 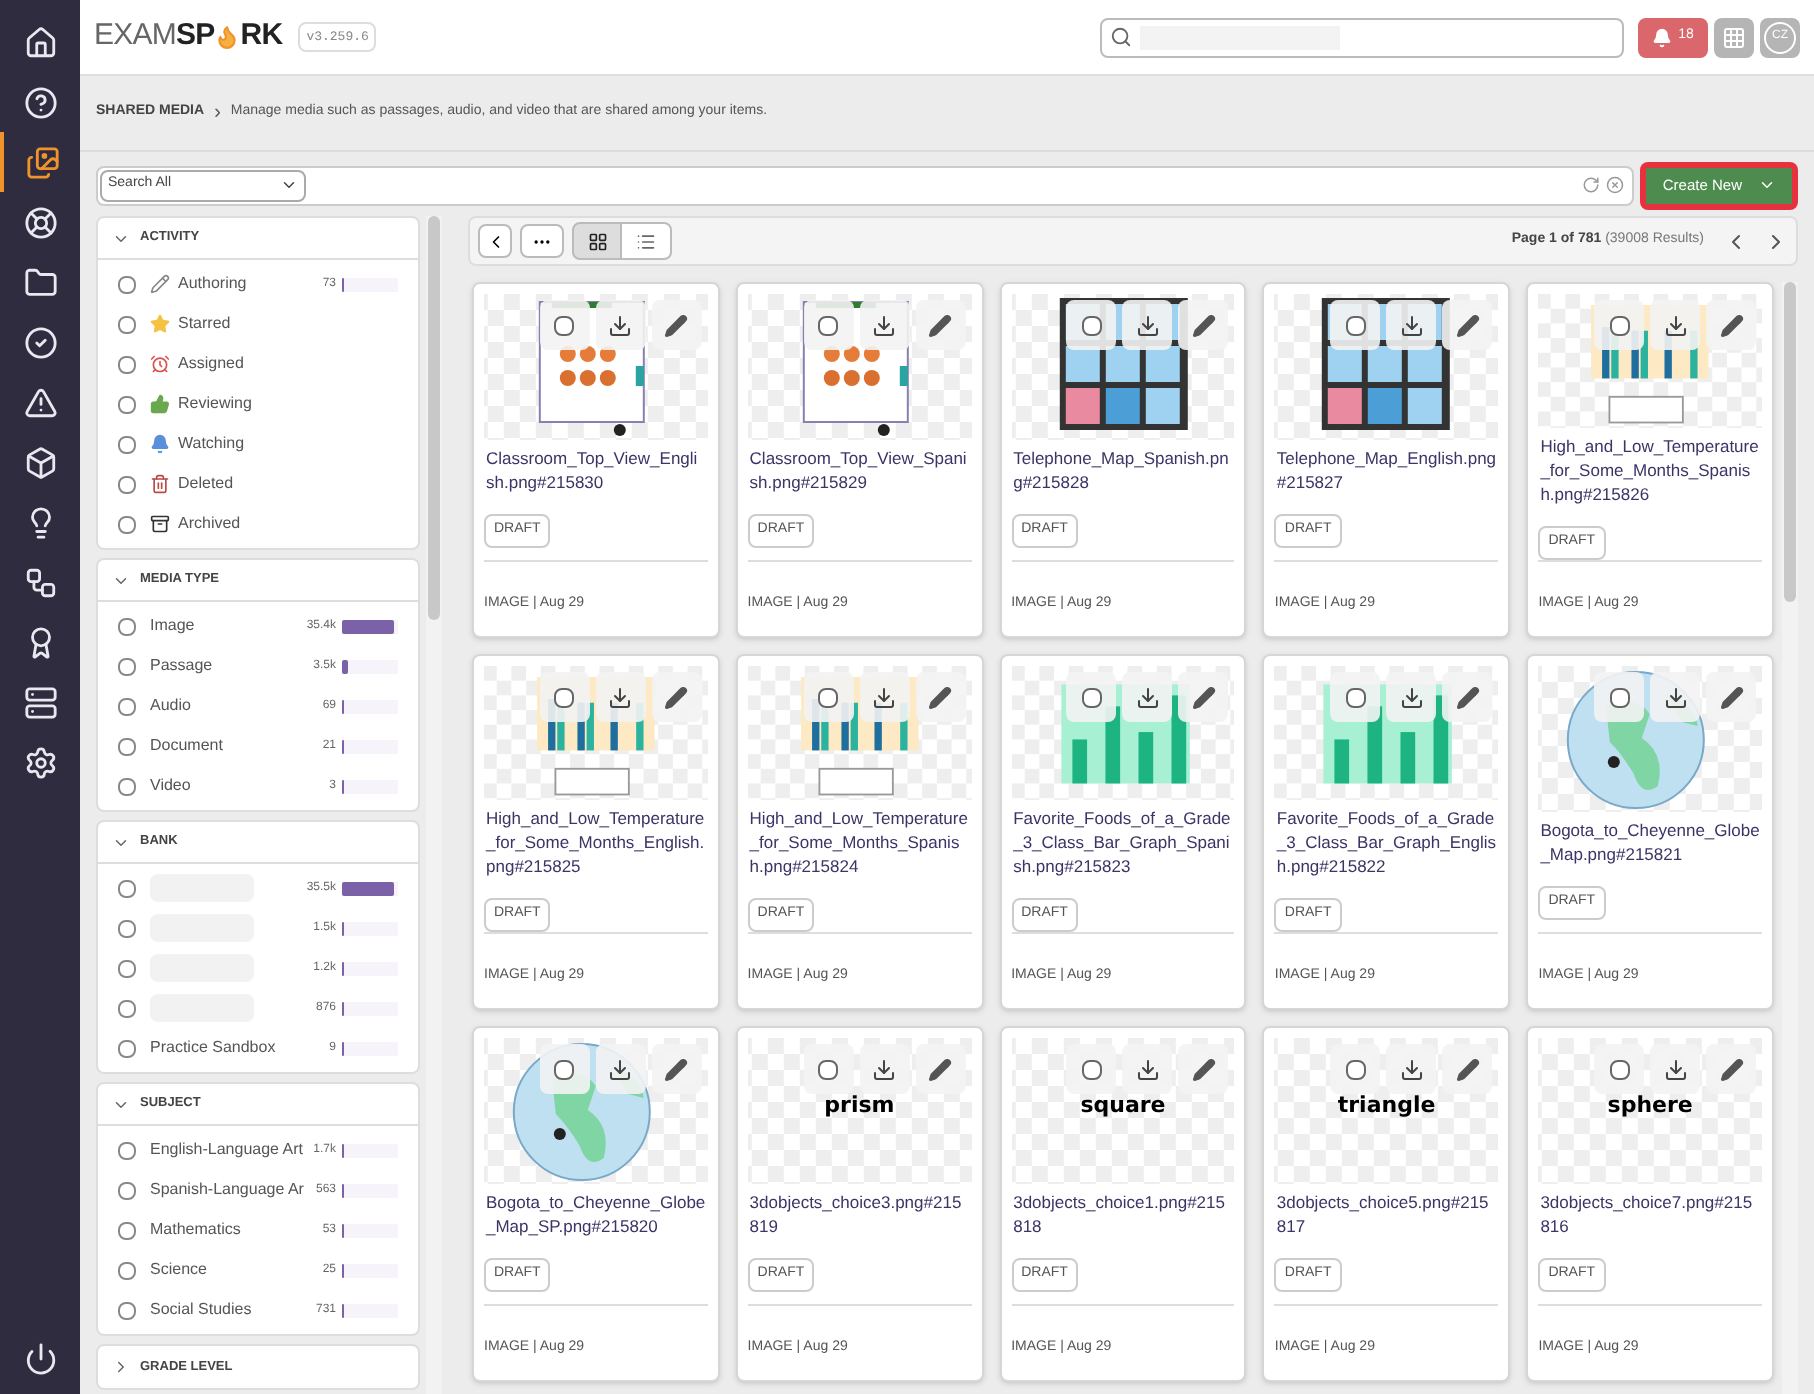 What do you see at coordinates (40, 42) in the screenshot?
I see `home-icon` at bounding box center [40, 42].